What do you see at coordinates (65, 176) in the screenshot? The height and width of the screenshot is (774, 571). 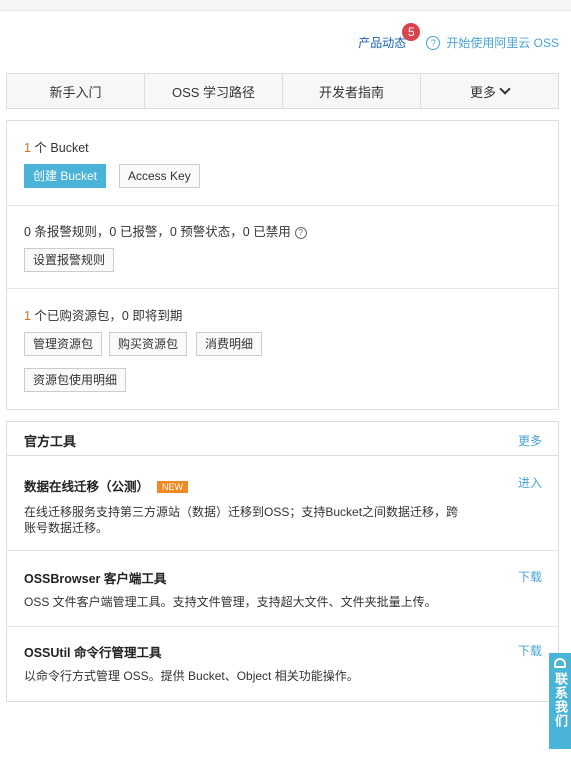 I see `create-bucket-button: 创建 Bucket` at bounding box center [65, 176].